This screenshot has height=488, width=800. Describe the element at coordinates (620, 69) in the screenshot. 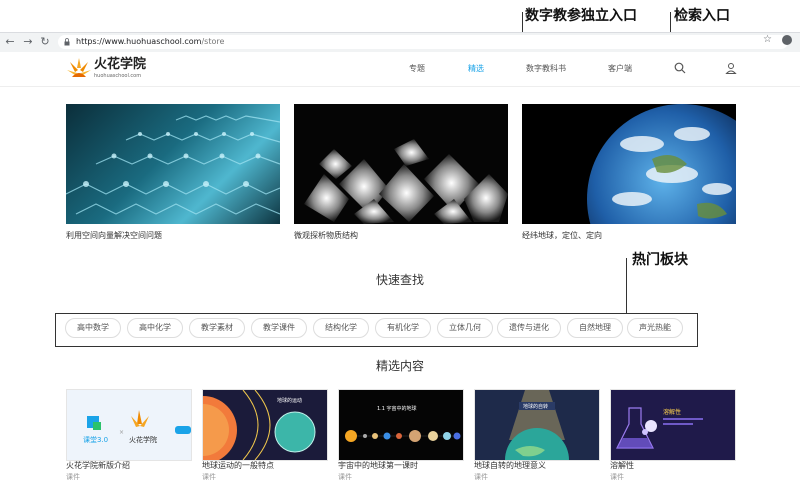

I see `nav-client: 客户端` at that location.